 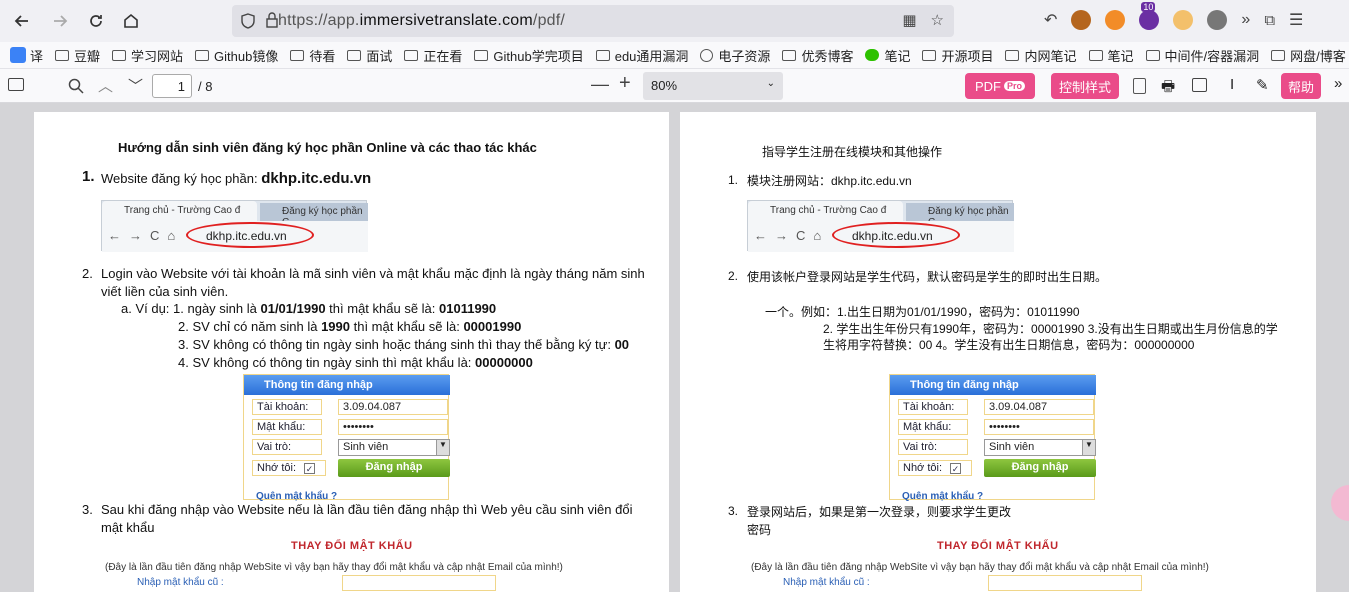 I want to click on orange-extension-icon, so click(x=1115, y=20).